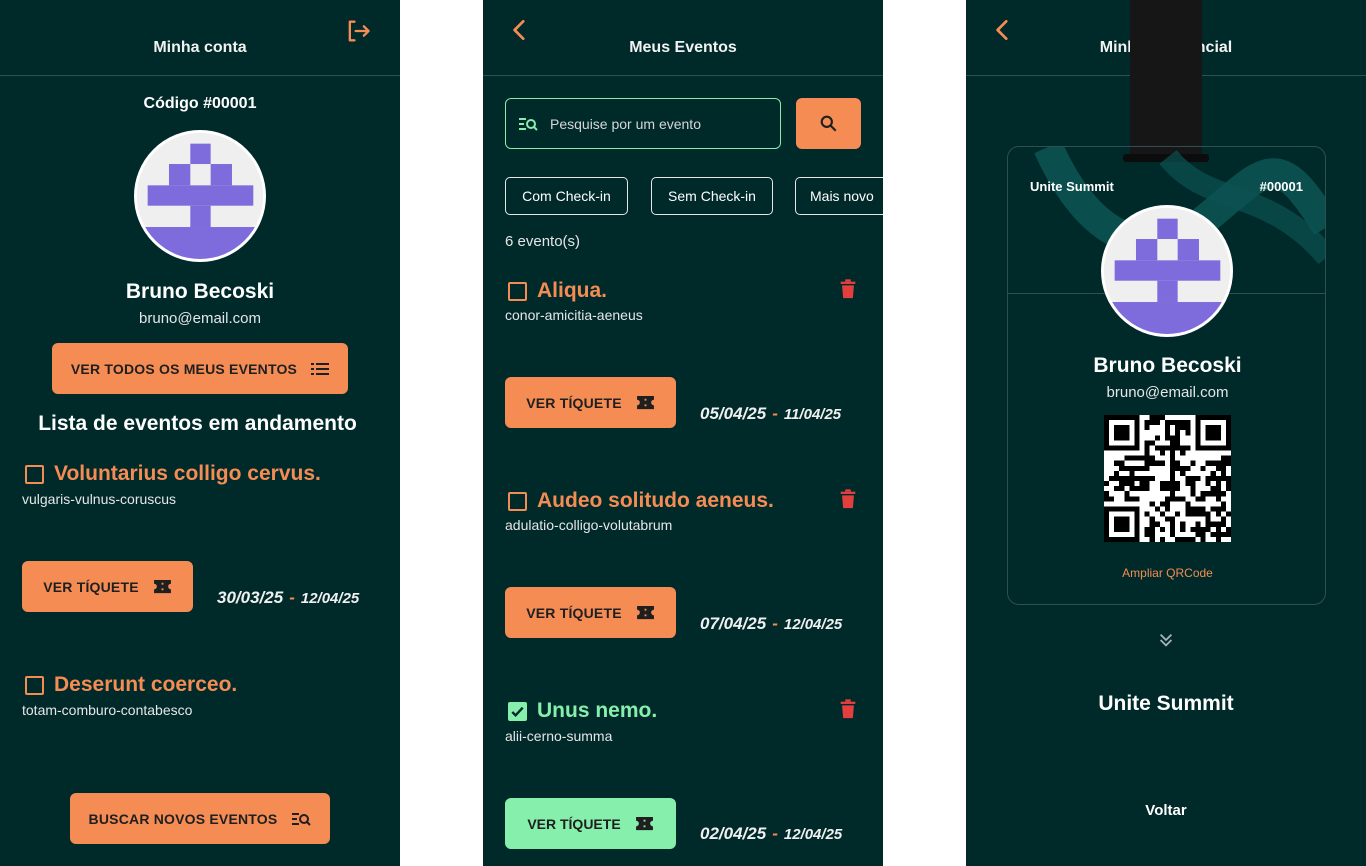 The width and height of the screenshot is (1366, 866). What do you see at coordinates (559, 736) in the screenshot?
I see `event-slug: alii-cerno-summa` at bounding box center [559, 736].